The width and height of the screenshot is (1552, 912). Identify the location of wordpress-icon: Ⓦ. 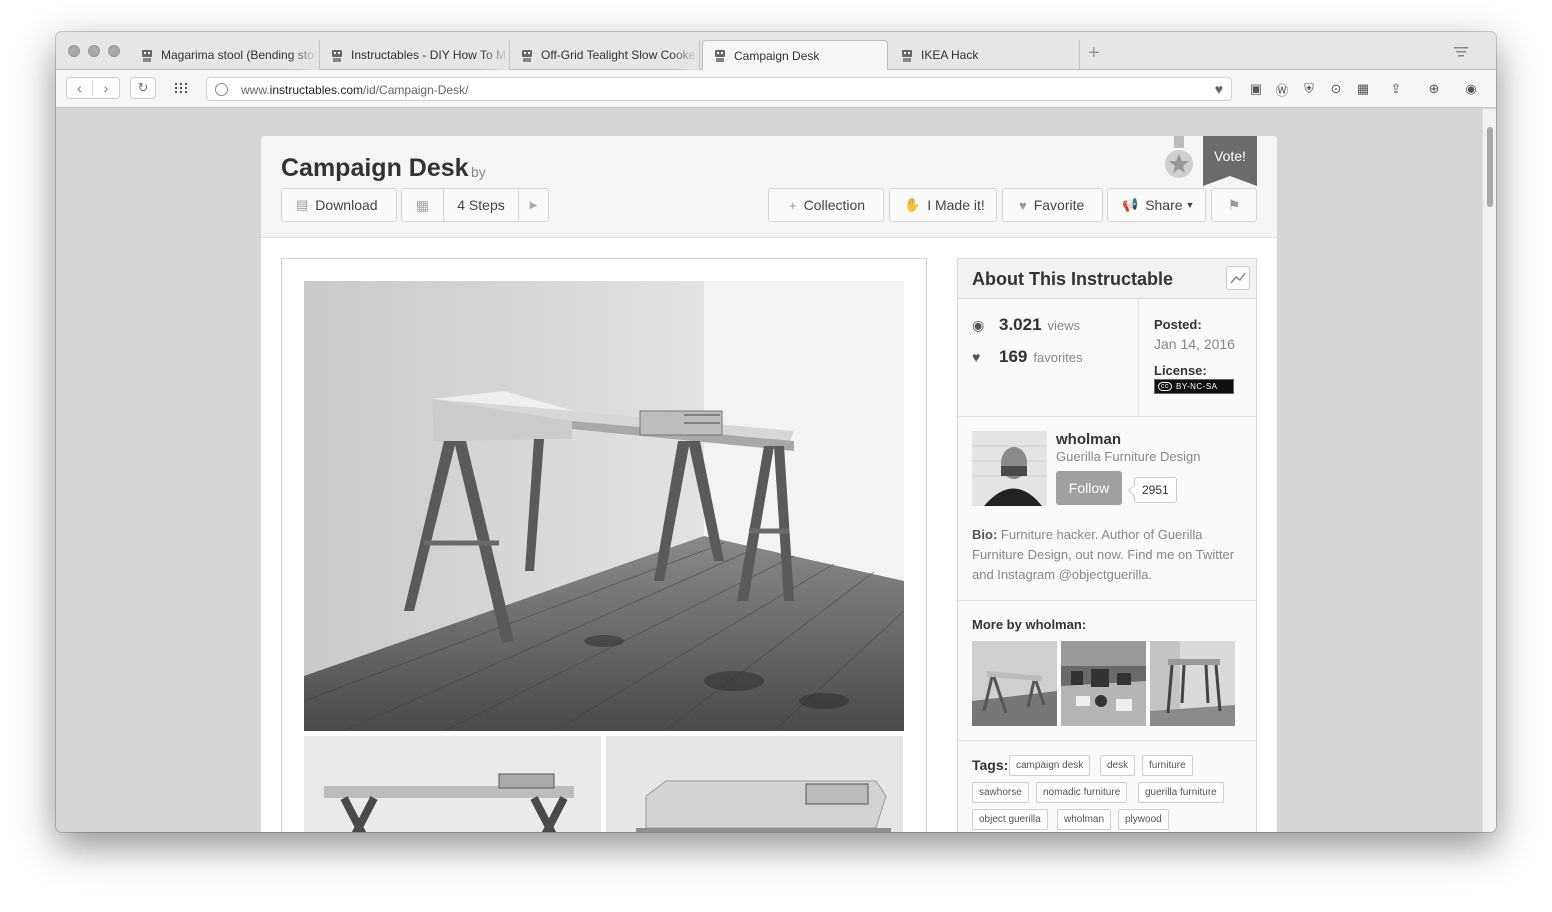
(1282, 89).